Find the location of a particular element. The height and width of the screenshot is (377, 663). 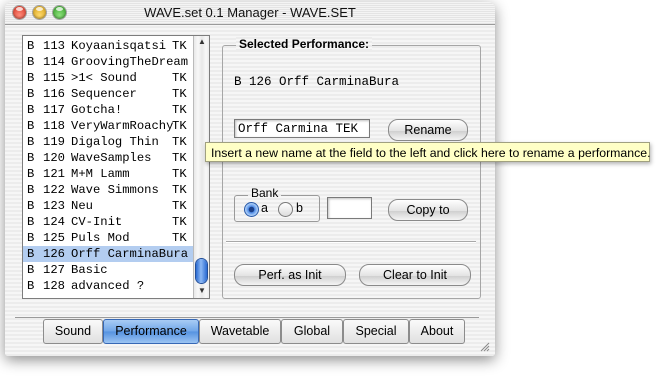

copy-target-field is located at coordinates (349, 208).